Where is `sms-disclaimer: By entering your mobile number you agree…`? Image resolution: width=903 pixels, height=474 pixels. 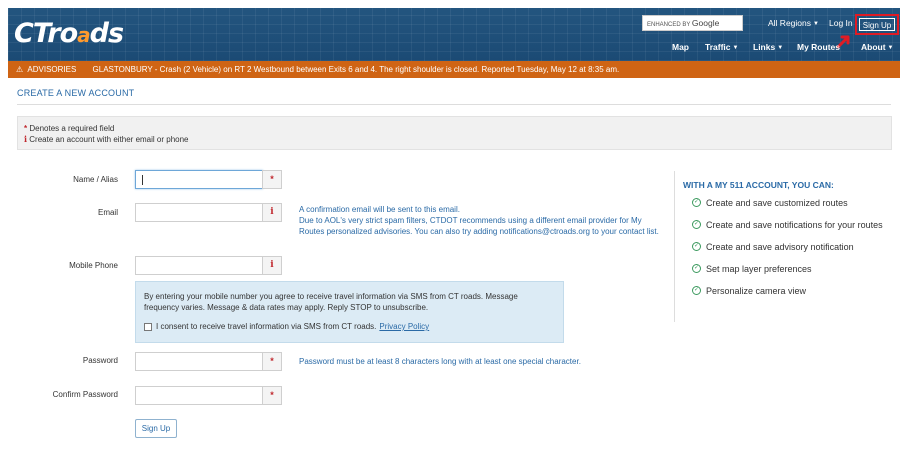 sms-disclaimer: By entering your mobile number you agree… is located at coordinates (331, 302).